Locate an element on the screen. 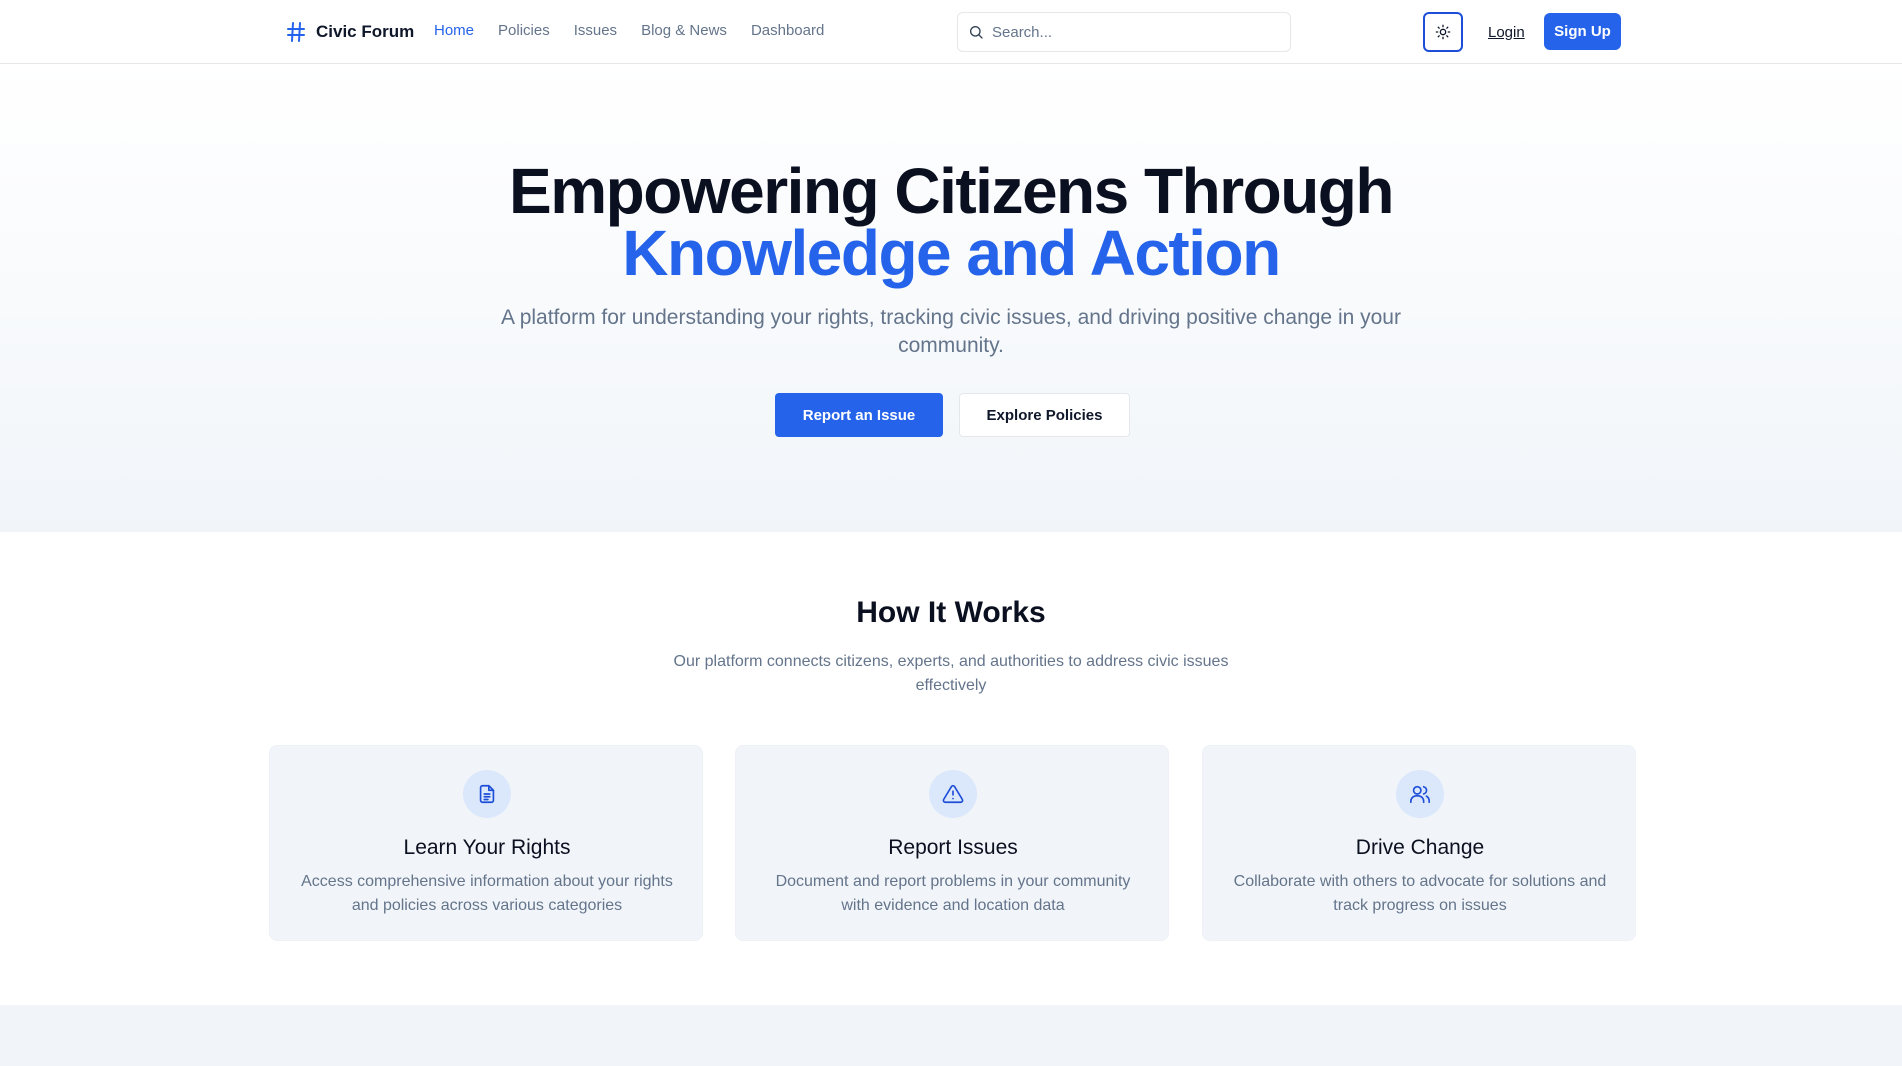 The width and height of the screenshot is (1902, 1066). users-icon is located at coordinates (1420, 794).